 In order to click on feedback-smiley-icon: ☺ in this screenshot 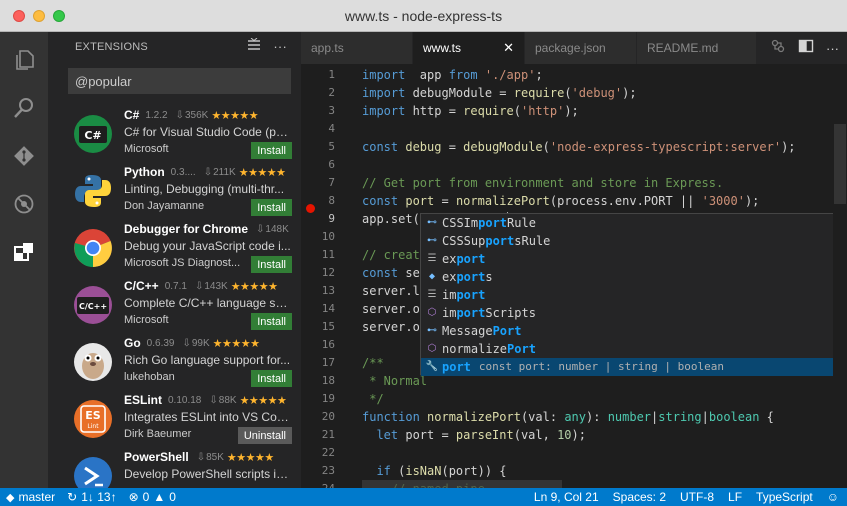, I will do `click(833, 497)`.